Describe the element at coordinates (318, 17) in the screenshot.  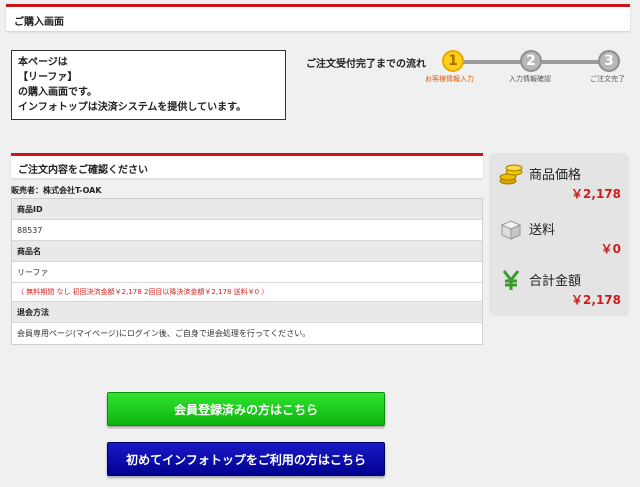
I see `page-header: ご購入画面` at that location.